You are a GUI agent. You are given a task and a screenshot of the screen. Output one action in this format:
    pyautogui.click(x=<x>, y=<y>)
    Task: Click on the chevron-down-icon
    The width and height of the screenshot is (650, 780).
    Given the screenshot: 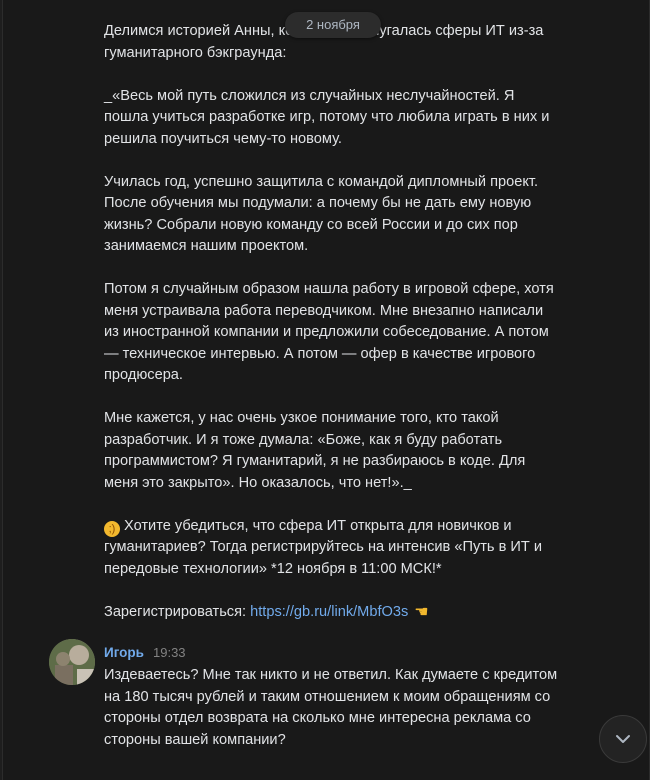 What is the action you would take?
    pyautogui.click(x=623, y=739)
    